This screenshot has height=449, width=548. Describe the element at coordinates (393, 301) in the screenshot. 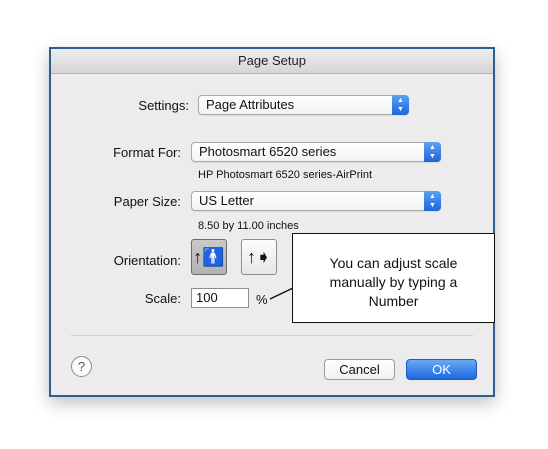

I see `annotation-line: Number` at that location.